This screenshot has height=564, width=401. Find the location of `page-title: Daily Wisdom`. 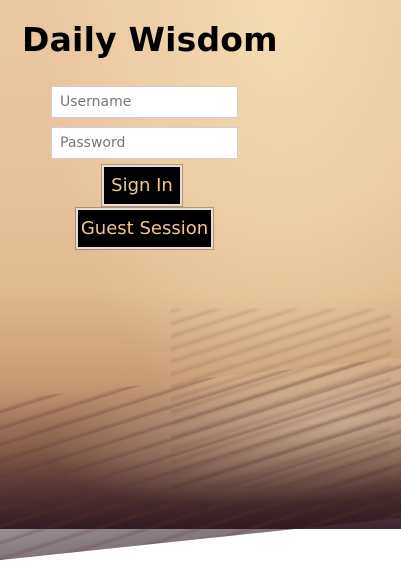

page-title: Daily Wisdom is located at coordinates (150, 39).